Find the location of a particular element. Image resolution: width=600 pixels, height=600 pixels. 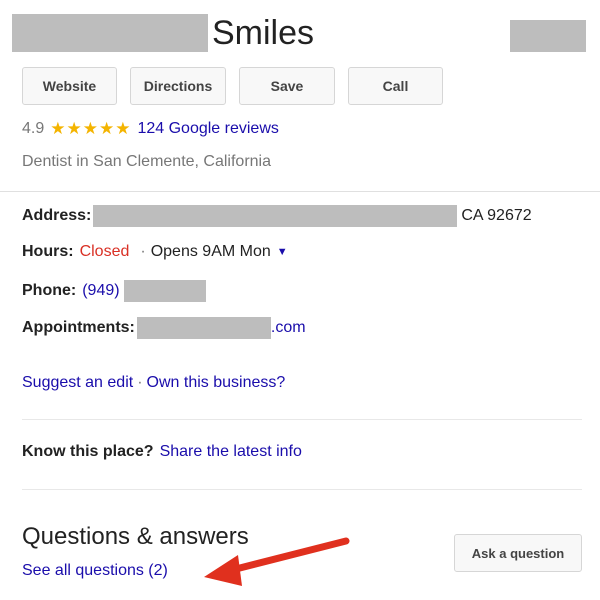

hours-status: Closed is located at coordinates (104, 251).